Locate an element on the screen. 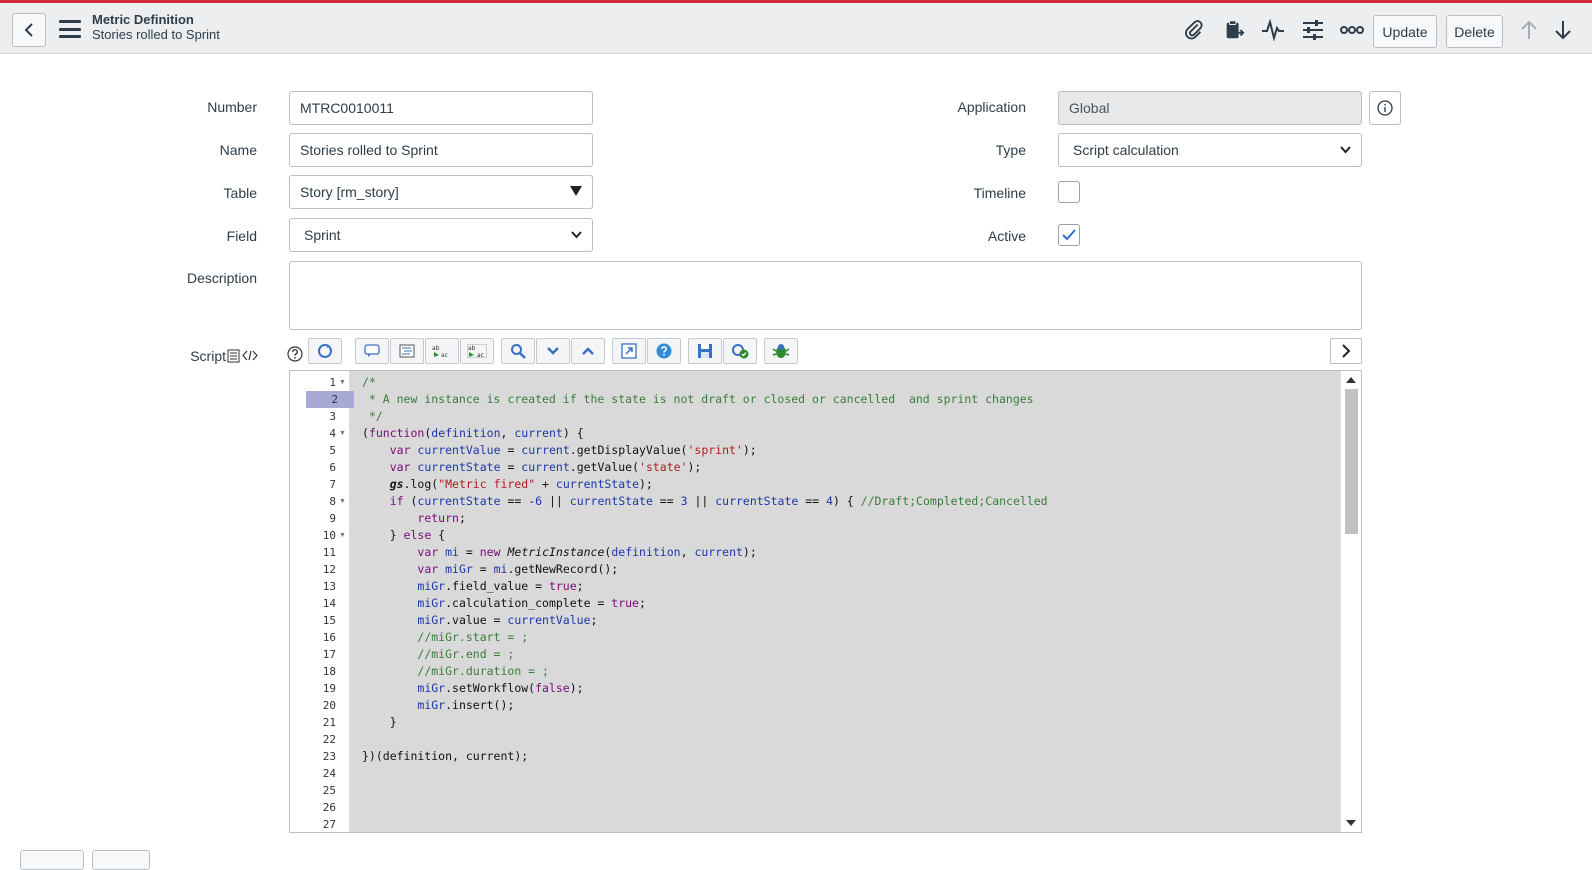 The image size is (1592, 870). script-help-button is located at coordinates (664, 351).